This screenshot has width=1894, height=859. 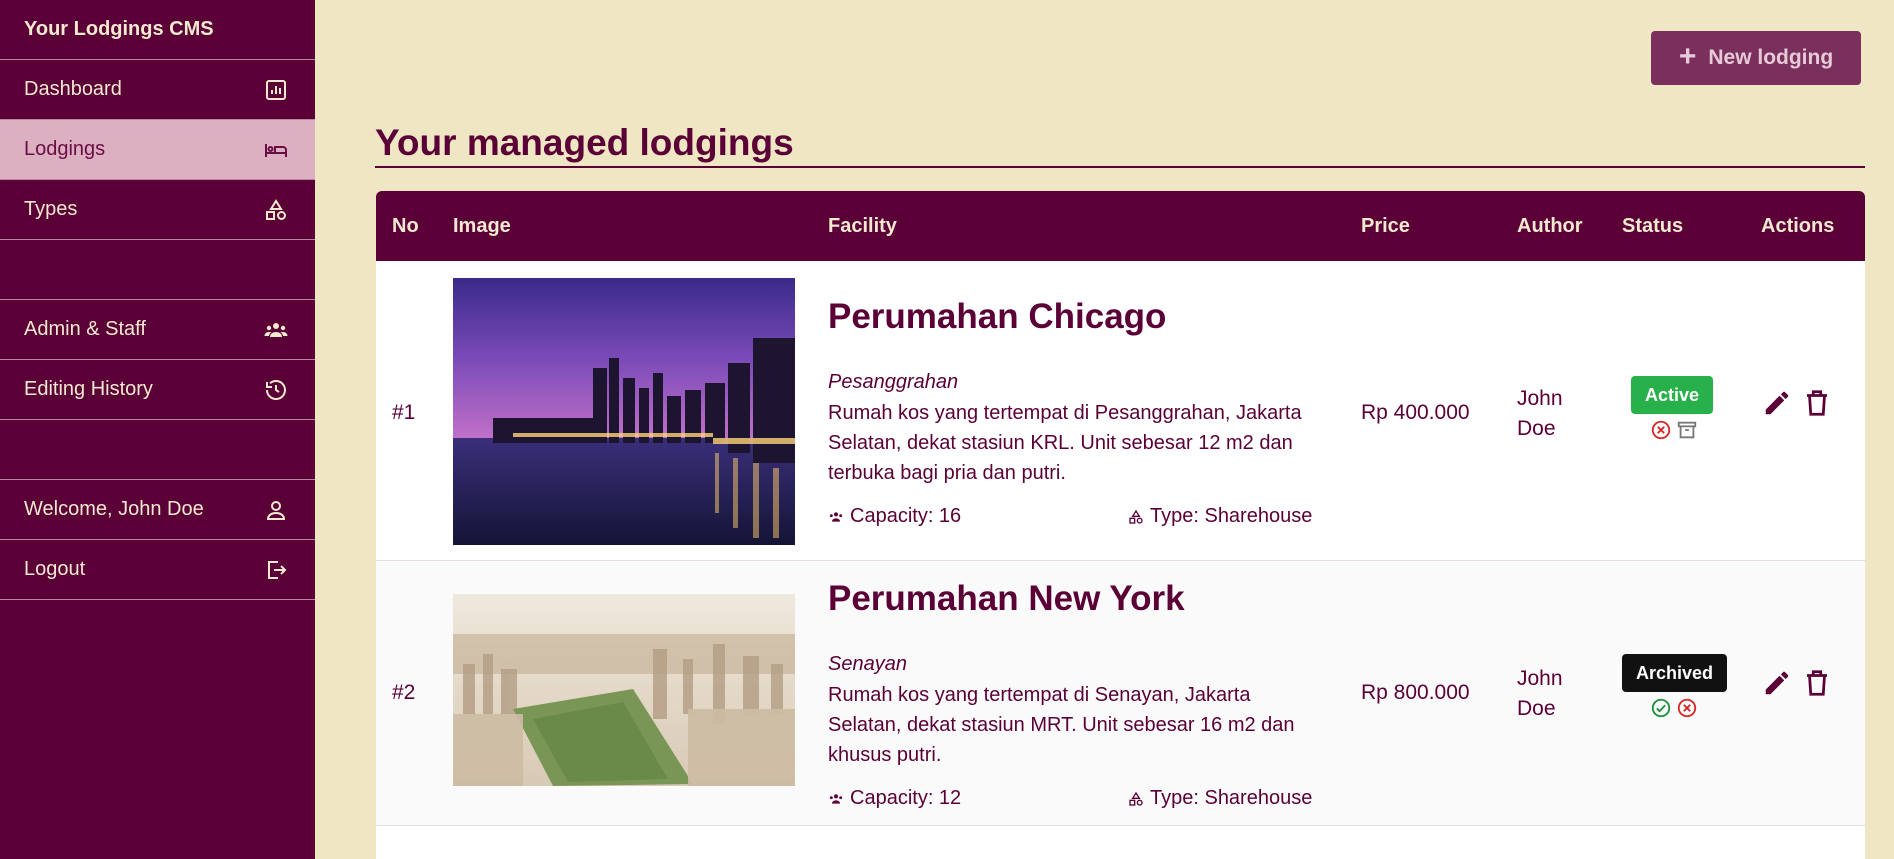 I want to click on sidebar-item-label: Welcome, John Doe, so click(x=114, y=509).